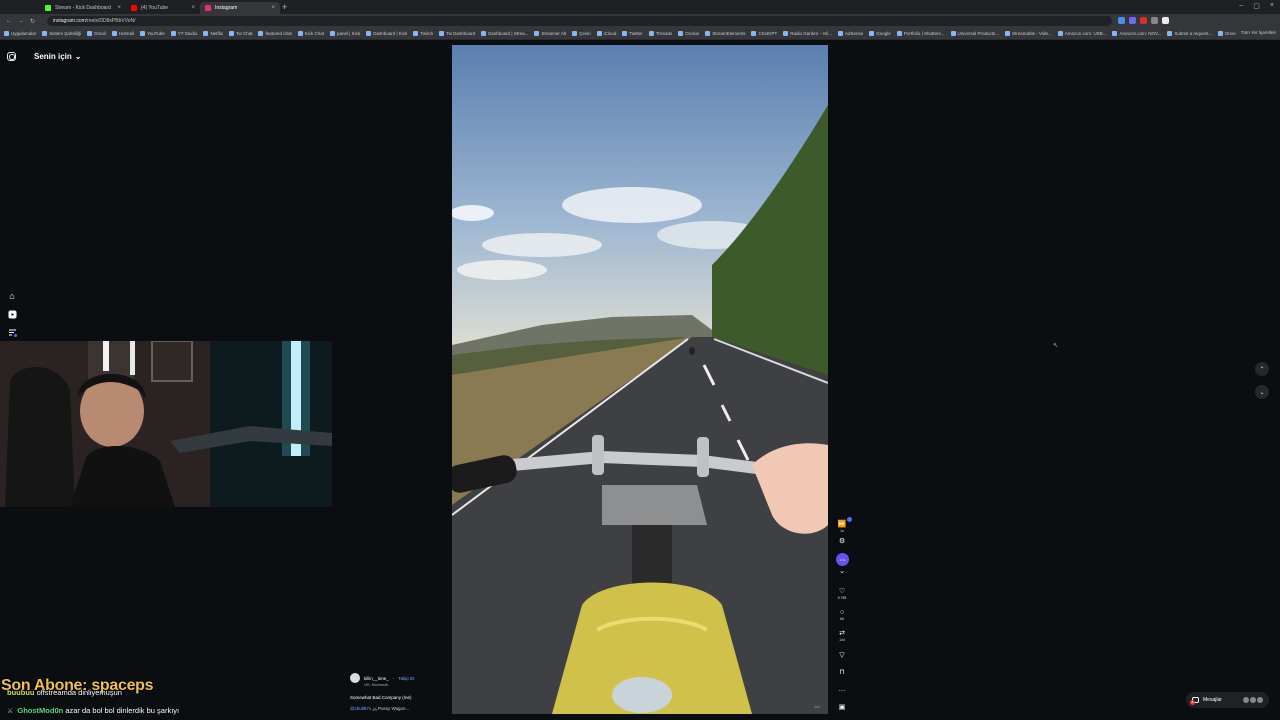  Describe the element at coordinates (1192, 702) in the screenshot. I see `message-count-badge: 8` at that location.